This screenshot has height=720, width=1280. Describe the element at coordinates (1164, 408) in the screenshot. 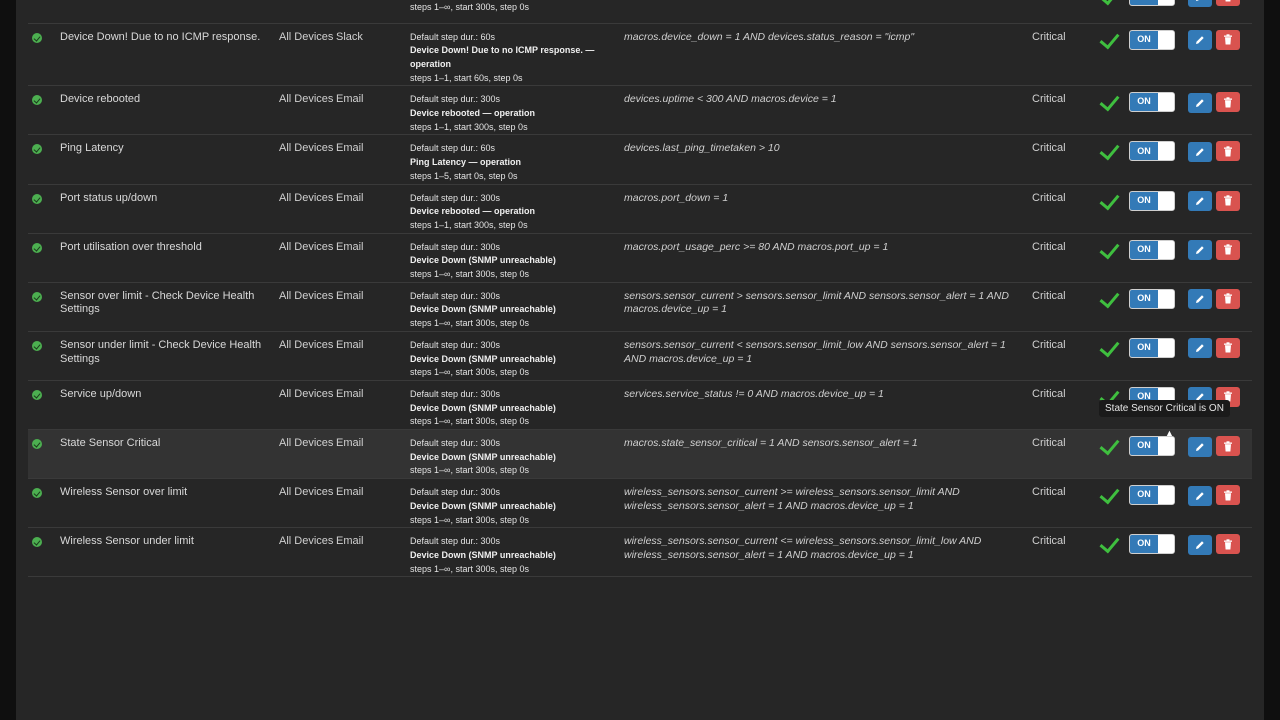

I see `toggle-tooltip: State Sensor Critical is ON` at that location.